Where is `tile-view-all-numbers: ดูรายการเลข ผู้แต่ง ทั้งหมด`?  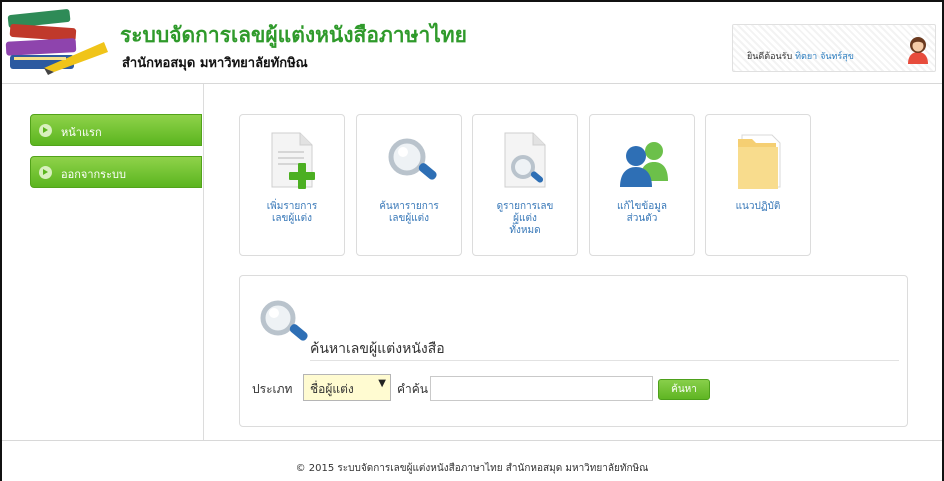
tile-view-all-numbers: ดูรายการเลข ผู้แต่ง ทั้งหมด is located at coordinates (525, 185).